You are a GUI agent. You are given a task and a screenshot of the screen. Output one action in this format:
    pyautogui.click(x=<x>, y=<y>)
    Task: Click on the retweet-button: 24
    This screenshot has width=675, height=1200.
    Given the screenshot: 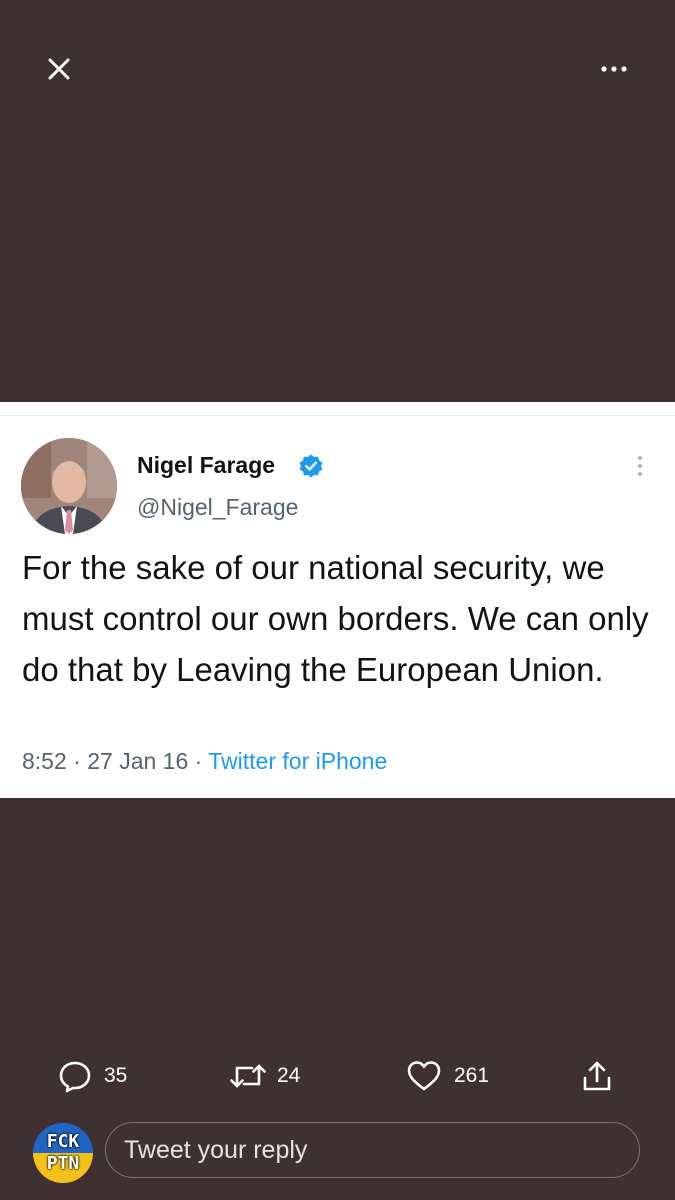 What is the action you would take?
    pyautogui.click(x=264, y=1076)
    